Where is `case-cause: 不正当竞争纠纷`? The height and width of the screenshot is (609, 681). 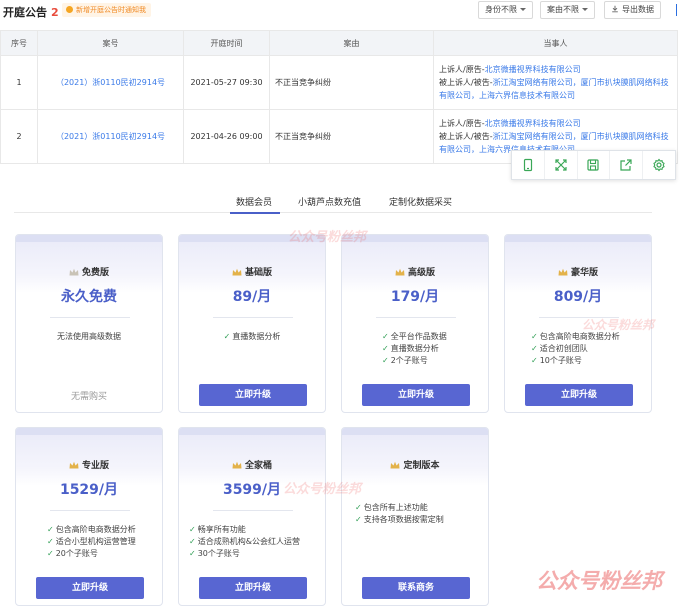 case-cause: 不正当竞争纠纷 is located at coordinates (351, 136).